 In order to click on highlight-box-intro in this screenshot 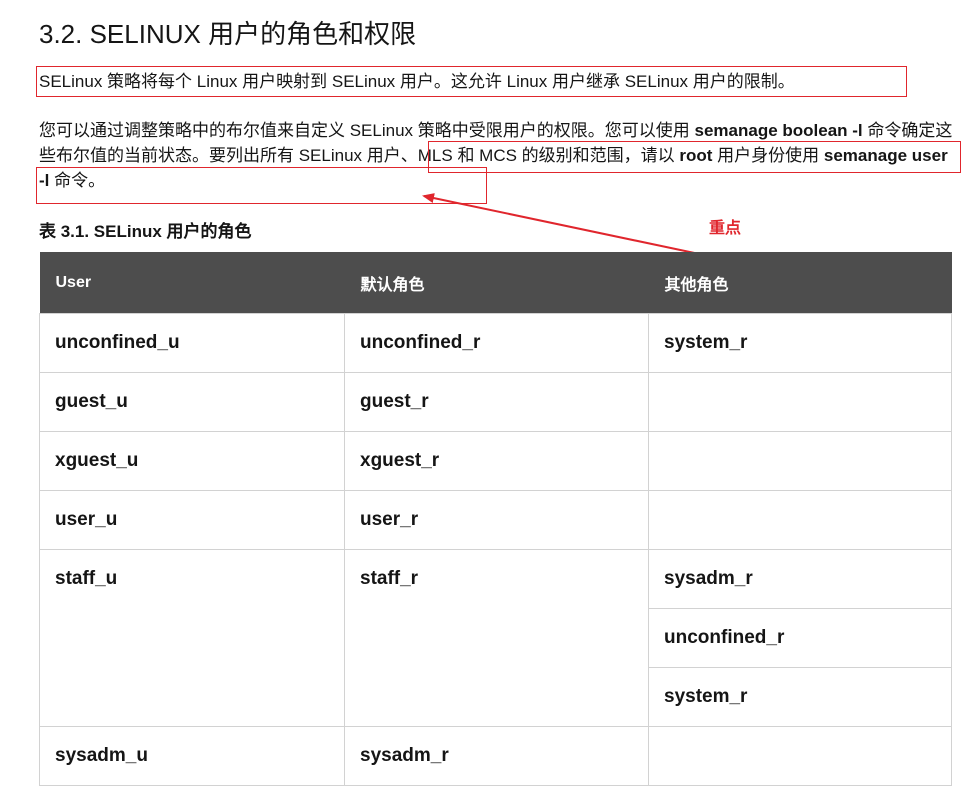, I will do `click(471, 81)`.